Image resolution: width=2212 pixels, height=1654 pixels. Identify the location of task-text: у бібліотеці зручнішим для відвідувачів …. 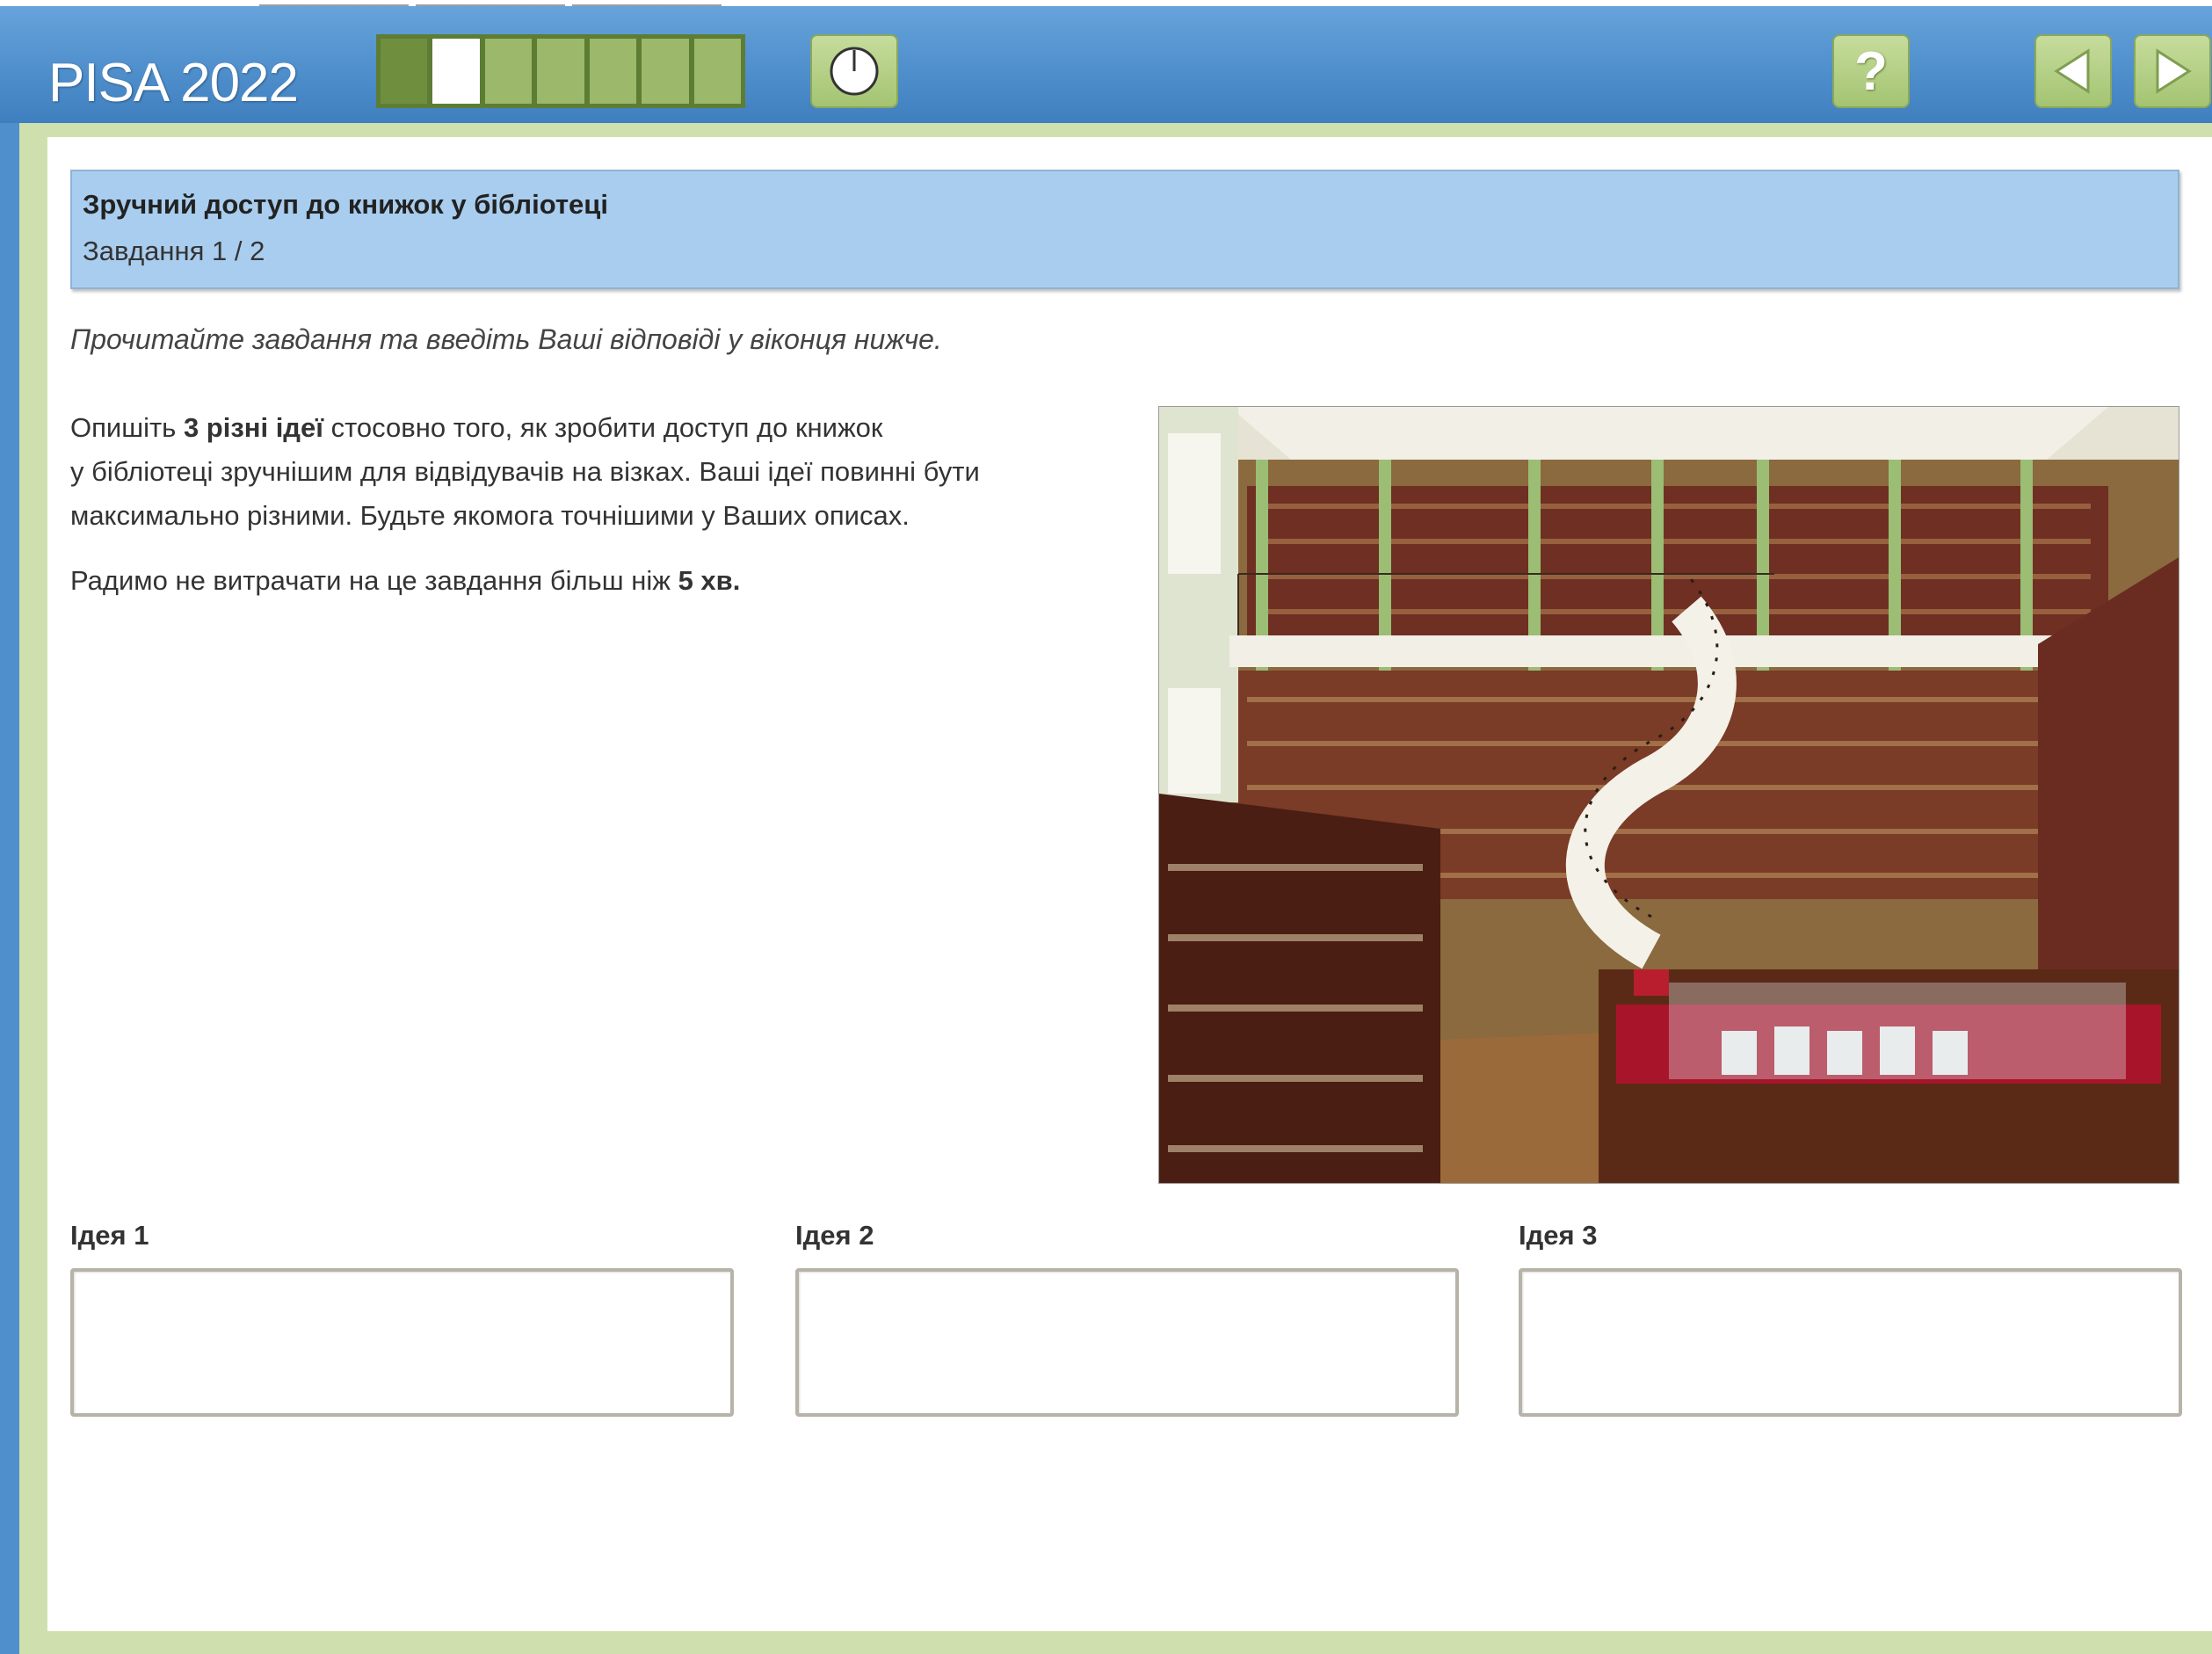
(525, 471).